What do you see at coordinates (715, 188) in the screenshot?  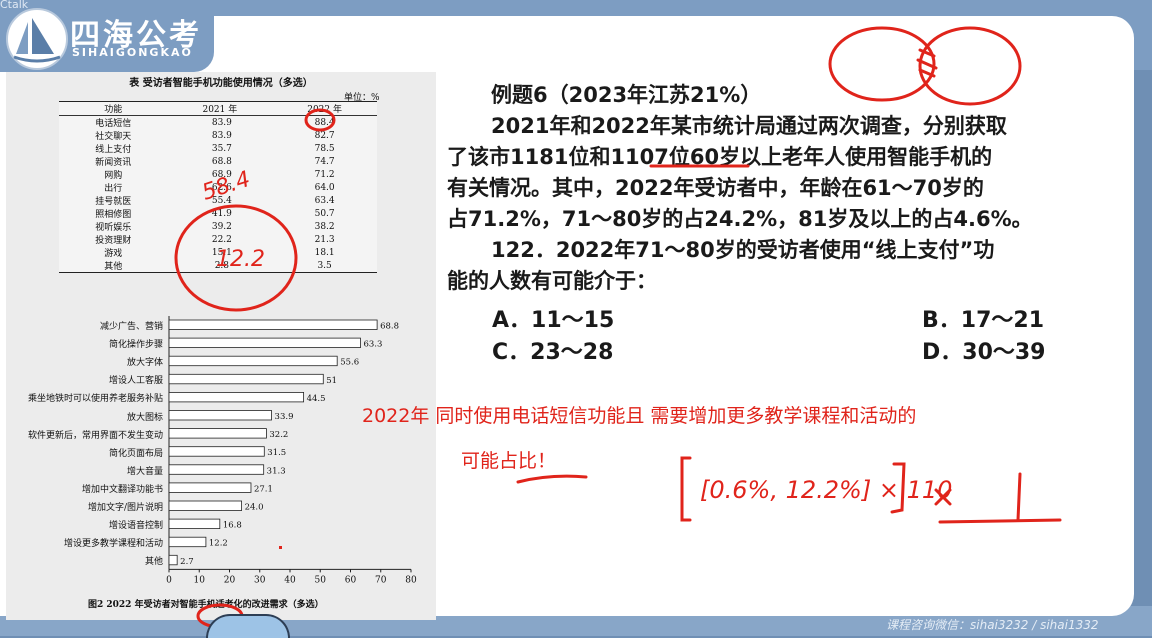 I see `question-line: 有关情况。其中，2022年受访者中，年龄在61～70岁的` at bounding box center [715, 188].